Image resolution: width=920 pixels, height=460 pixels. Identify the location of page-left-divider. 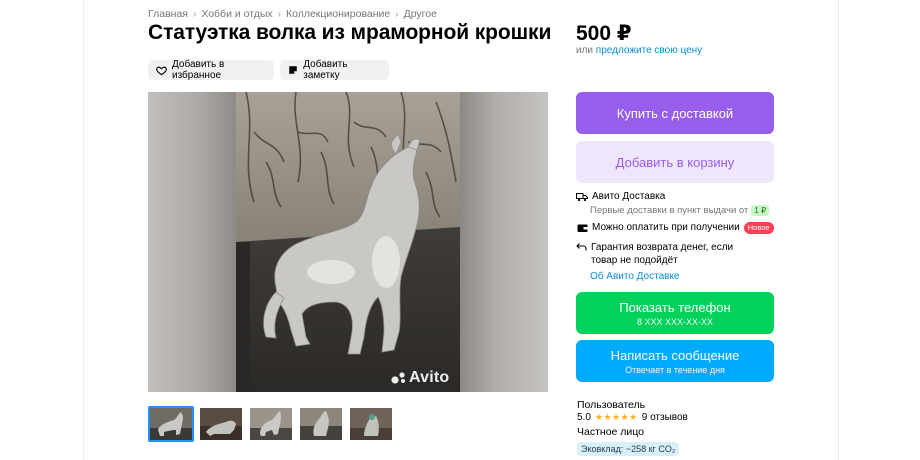
(83, 230).